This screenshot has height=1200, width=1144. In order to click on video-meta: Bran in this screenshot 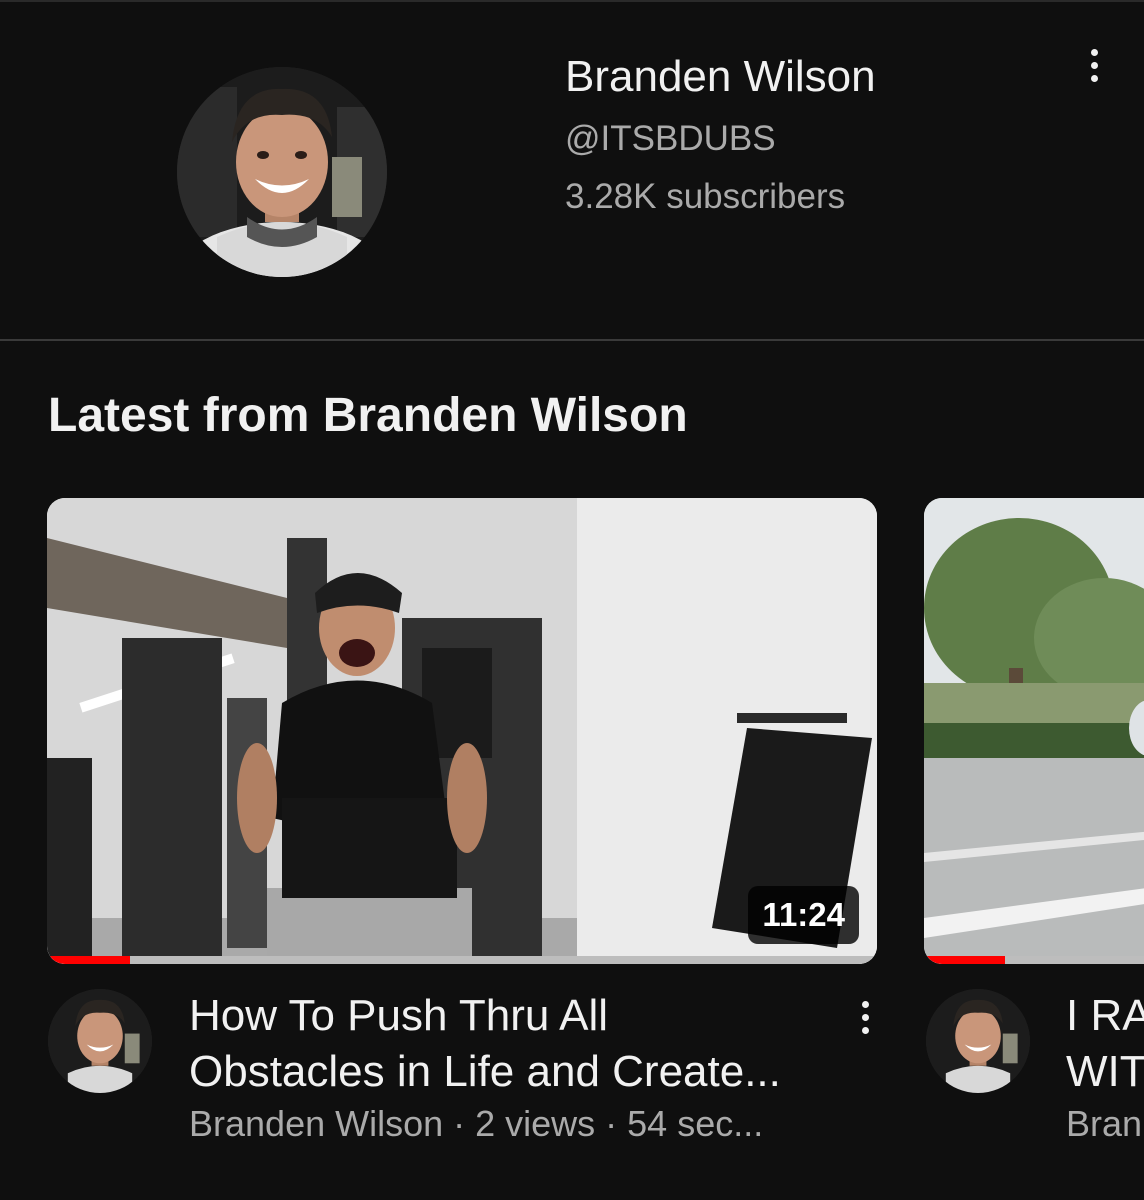, I will do `click(1104, 1123)`.